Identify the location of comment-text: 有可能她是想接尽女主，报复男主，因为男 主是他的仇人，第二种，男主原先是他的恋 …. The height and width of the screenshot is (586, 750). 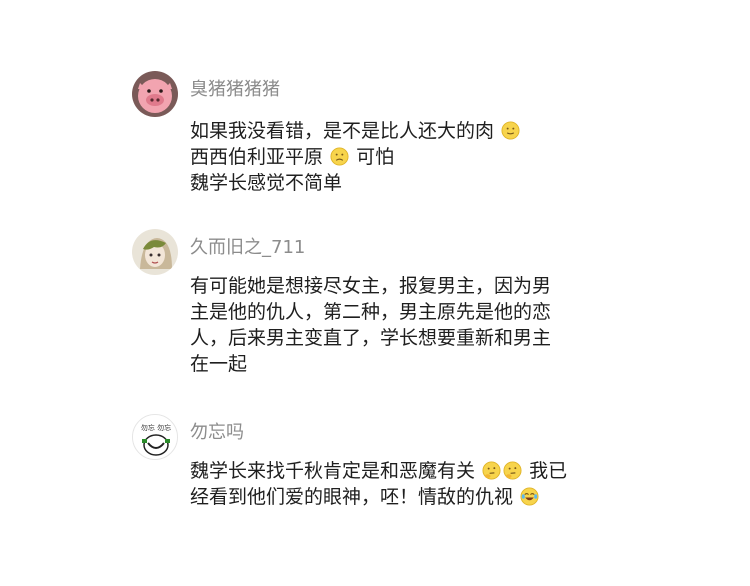
(390, 325).